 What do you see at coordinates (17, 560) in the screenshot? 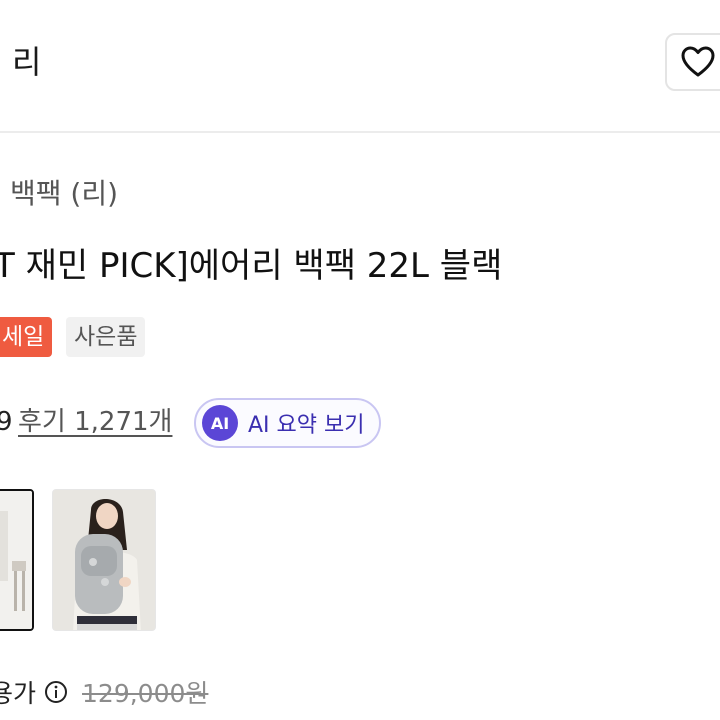
I see `product-thumbnail-selected` at bounding box center [17, 560].